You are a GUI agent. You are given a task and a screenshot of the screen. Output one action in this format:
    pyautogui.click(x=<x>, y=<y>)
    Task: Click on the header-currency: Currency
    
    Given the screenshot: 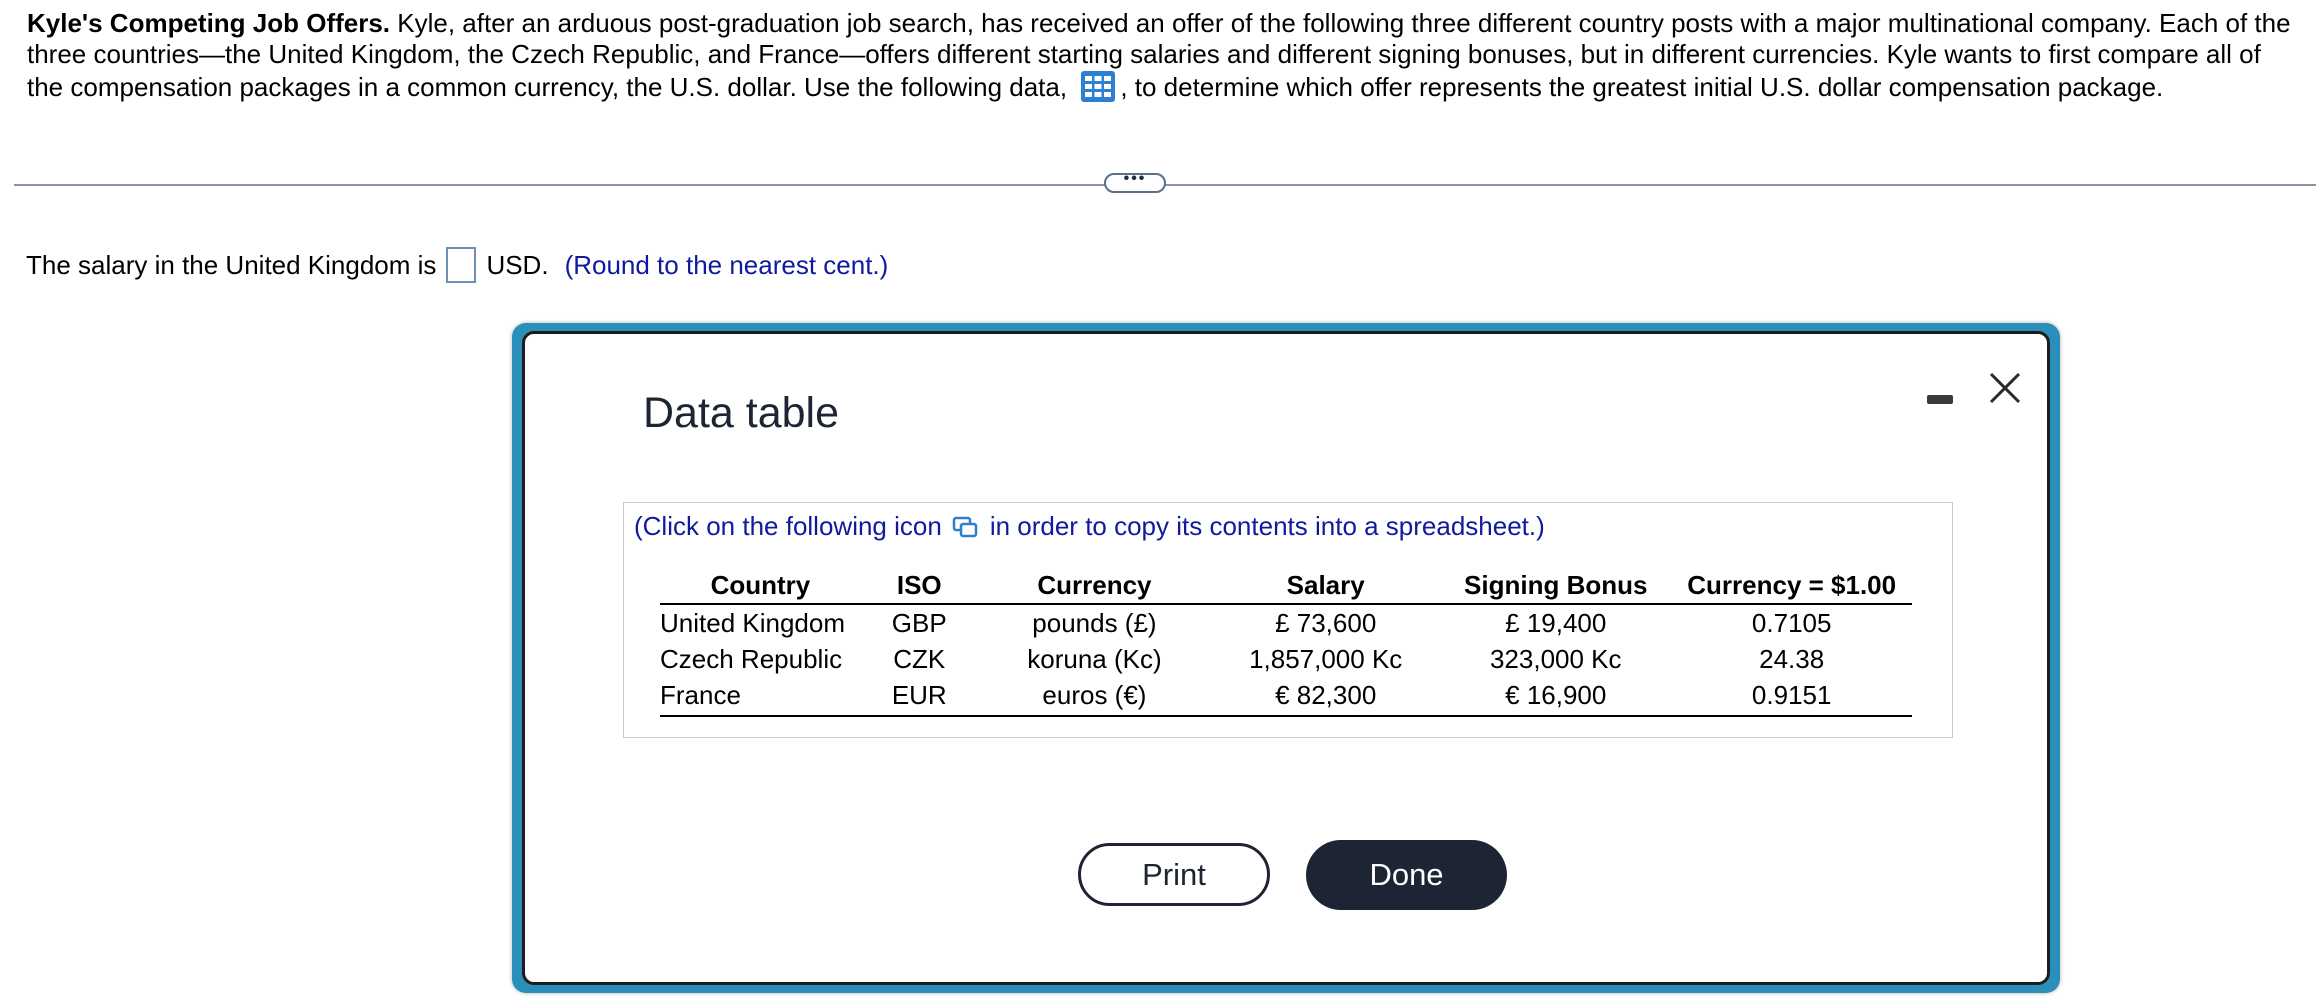 What is the action you would take?
    pyautogui.click(x=1094, y=587)
    